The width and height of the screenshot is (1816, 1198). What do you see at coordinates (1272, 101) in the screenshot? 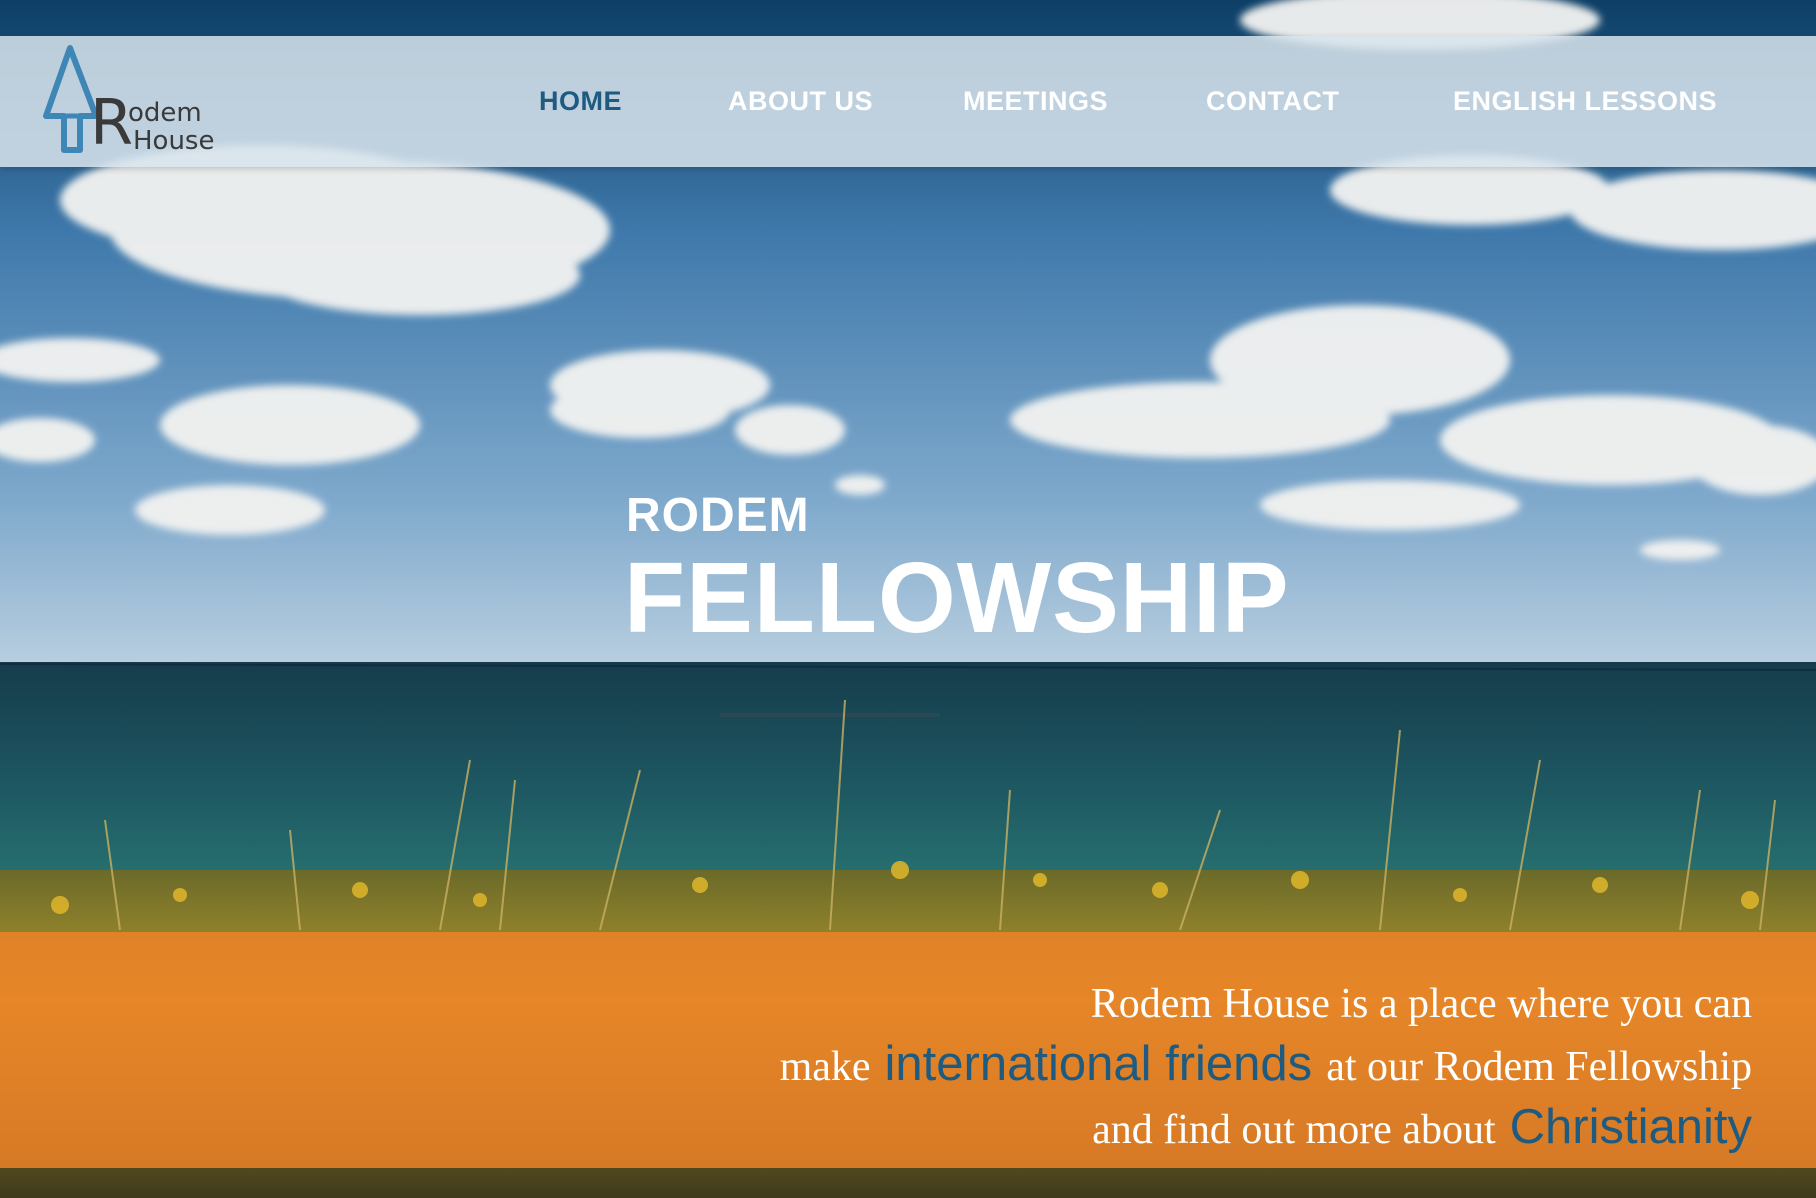
I see `nav-item-contact: CONTACT` at bounding box center [1272, 101].